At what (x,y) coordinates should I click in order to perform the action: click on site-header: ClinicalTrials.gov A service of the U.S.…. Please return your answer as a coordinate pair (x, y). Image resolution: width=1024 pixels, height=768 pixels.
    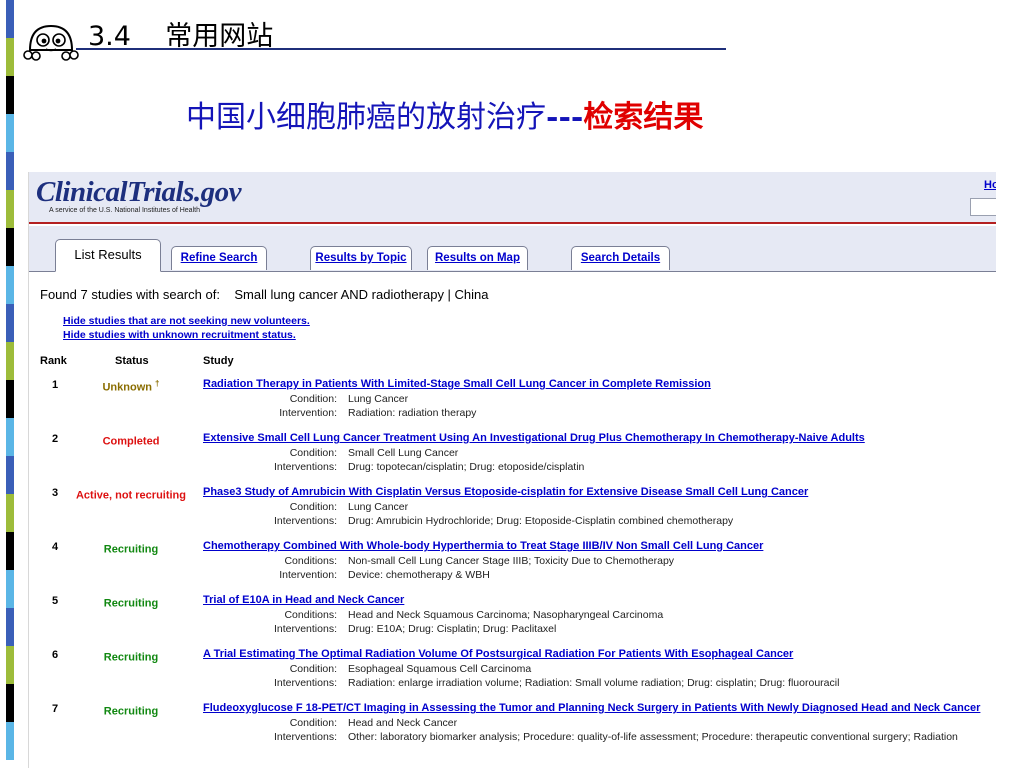
    Looking at the image, I should click on (512, 198).